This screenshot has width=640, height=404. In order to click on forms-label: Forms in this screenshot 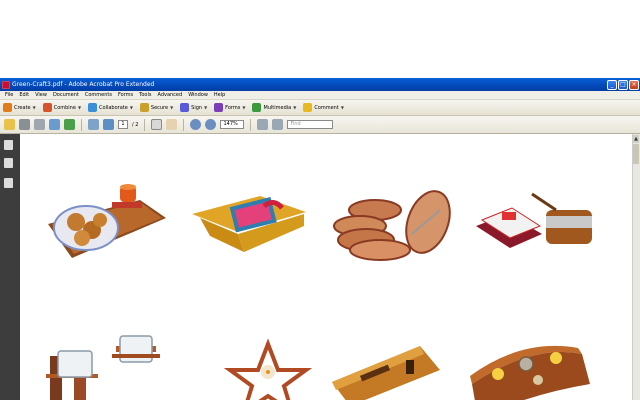, I will do `click(233, 107)`.